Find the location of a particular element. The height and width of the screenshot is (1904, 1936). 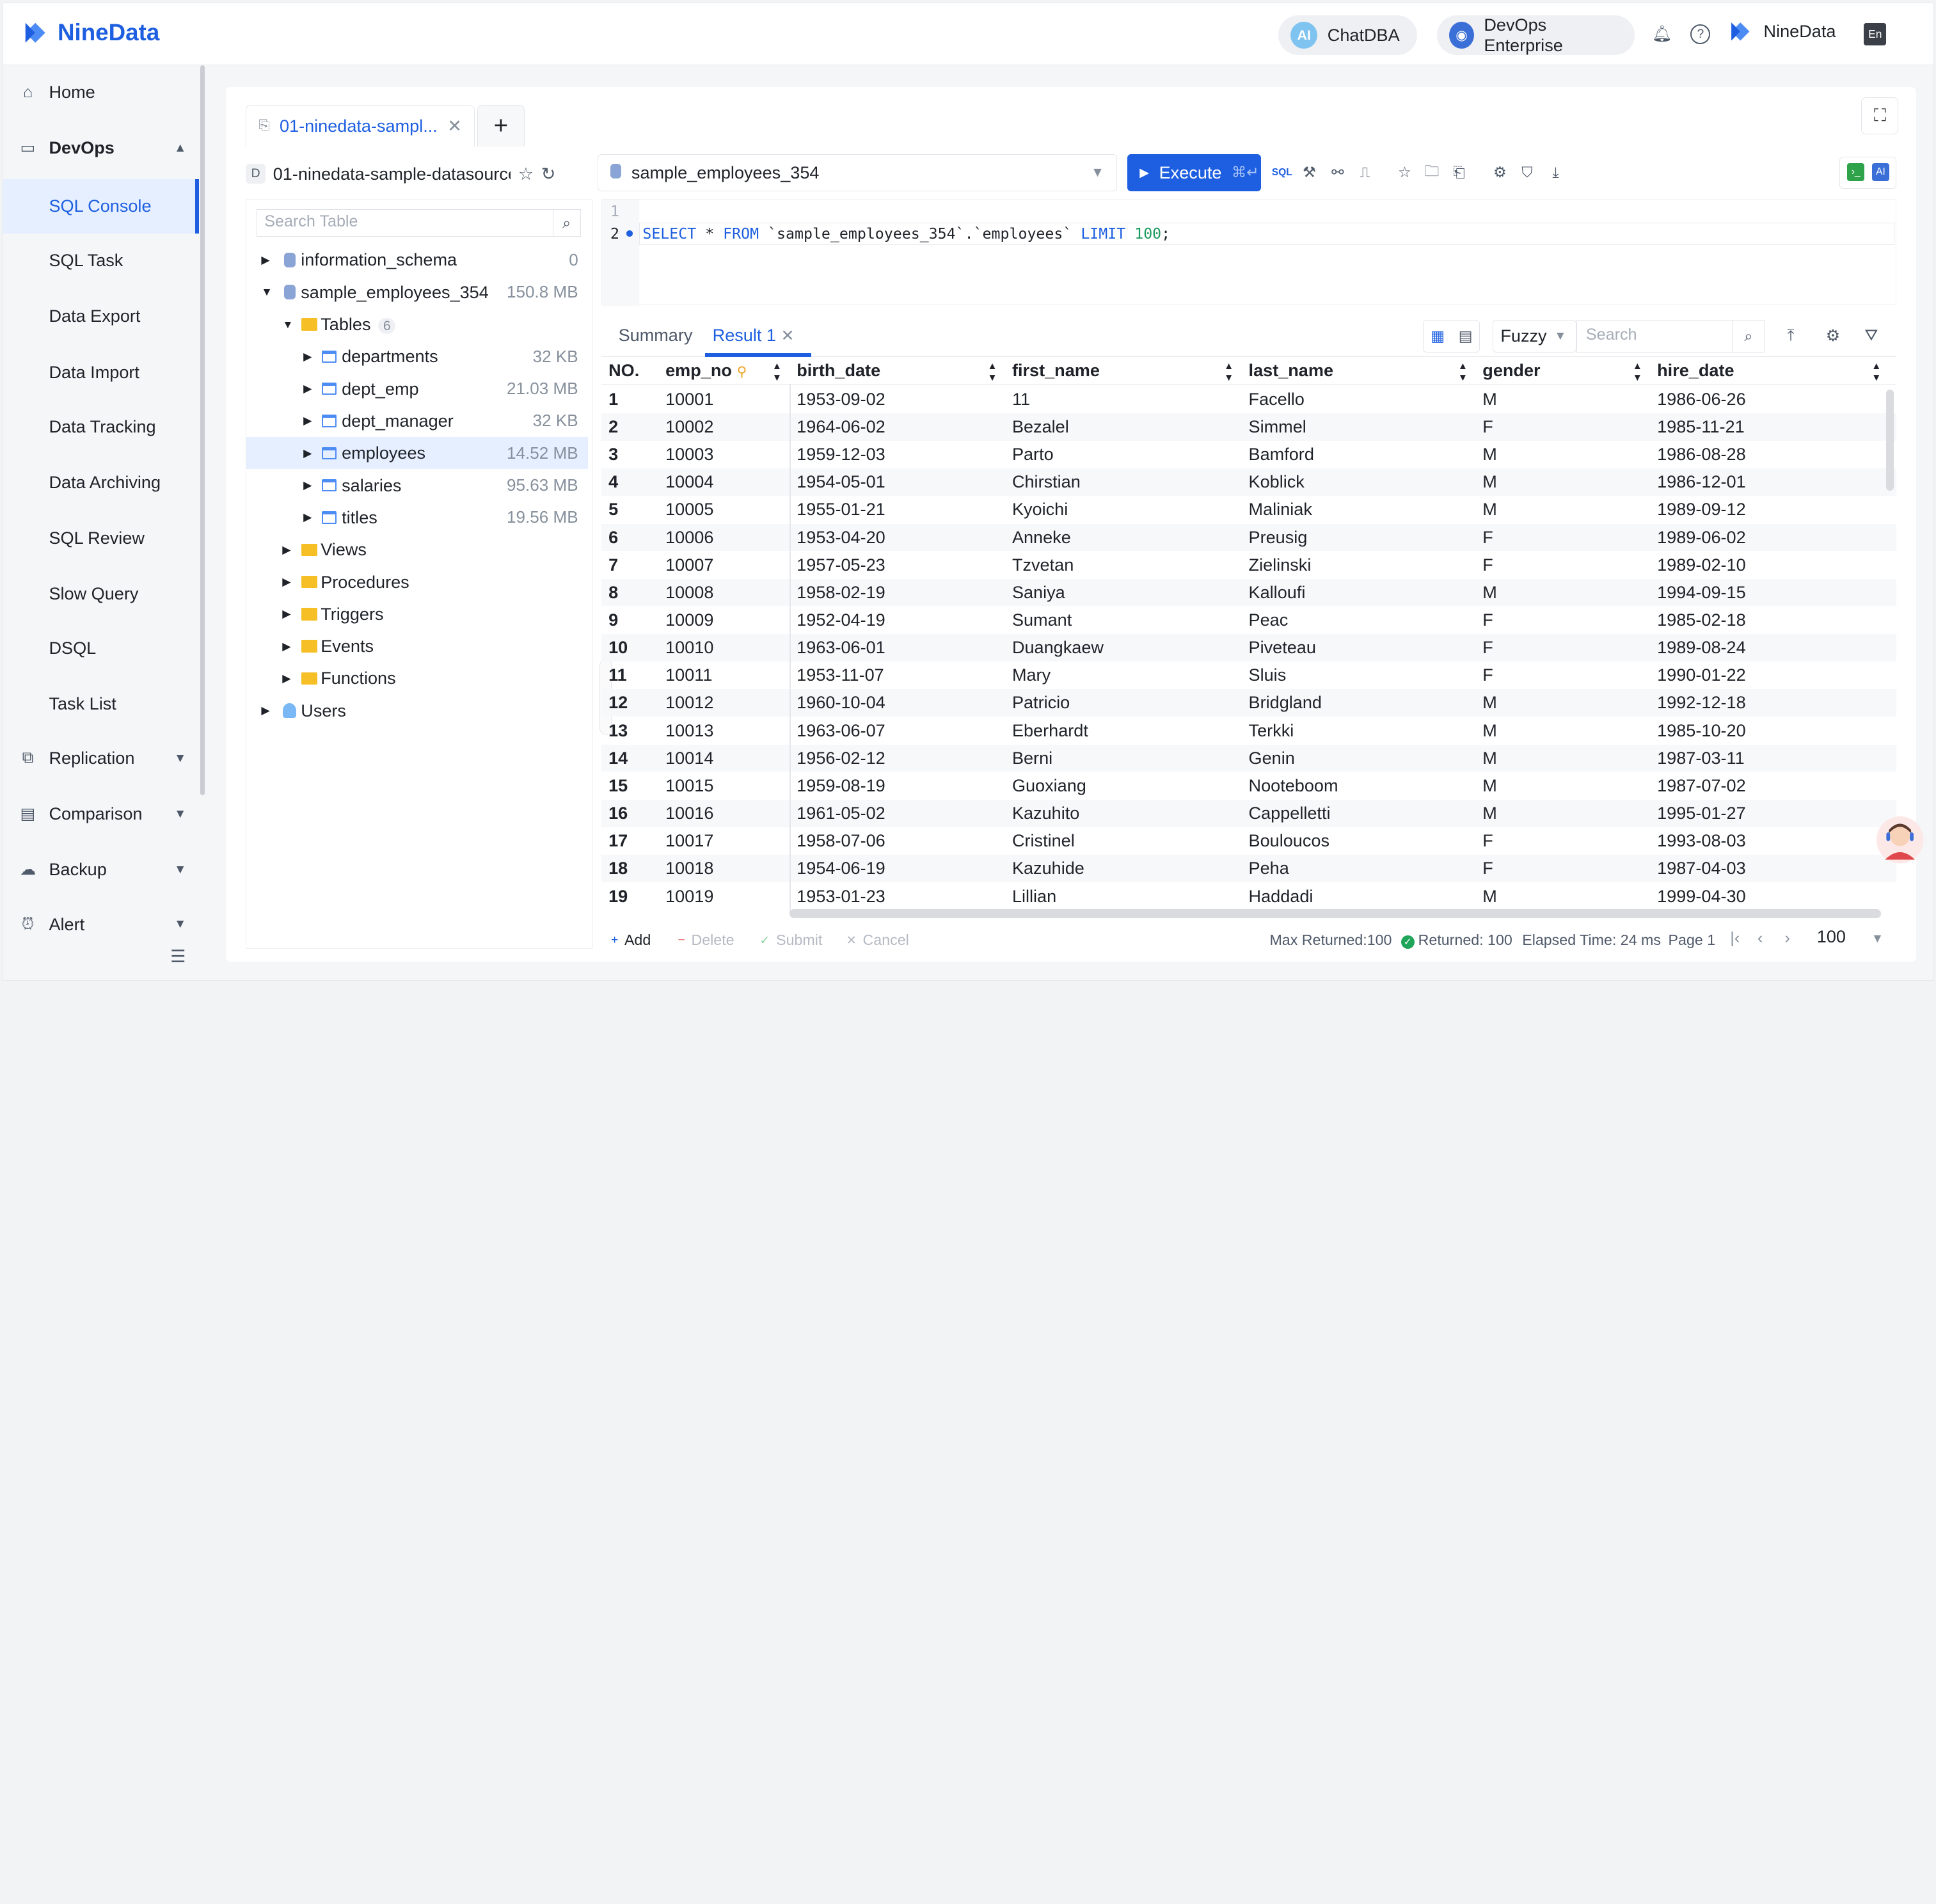

tree-node-information-schema: ▶ information_schema 0 is located at coordinates (417, 260).